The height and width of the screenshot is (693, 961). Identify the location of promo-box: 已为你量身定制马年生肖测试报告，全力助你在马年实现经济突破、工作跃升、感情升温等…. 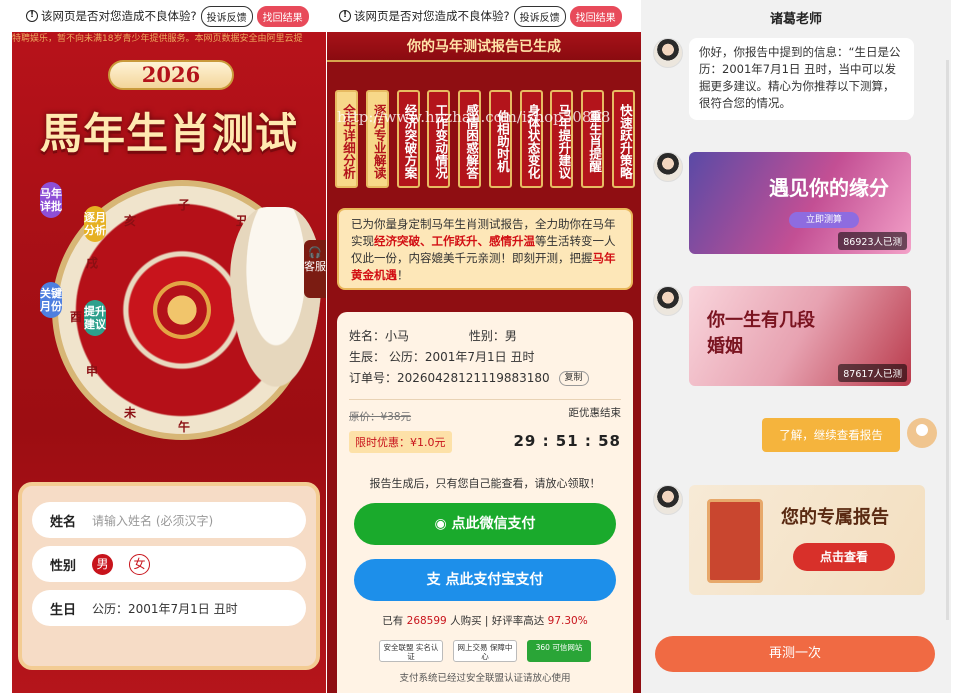
(485, 249).